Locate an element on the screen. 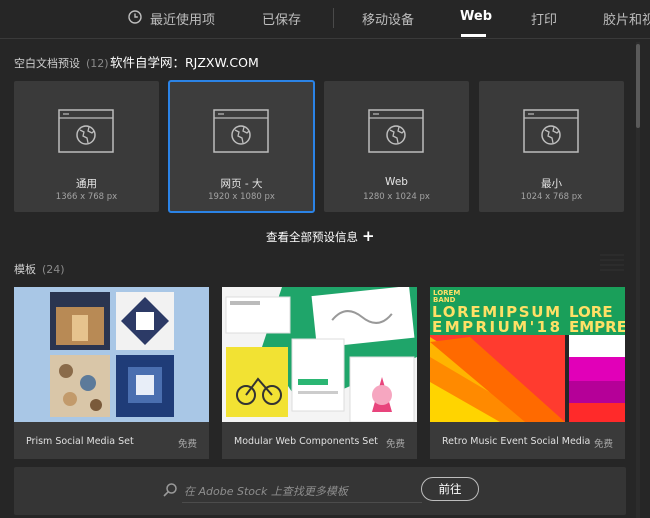 The width and height of the screenshot is (650, 518). preset-size: 1366 x 768 px is located at coordinates (86, 197).